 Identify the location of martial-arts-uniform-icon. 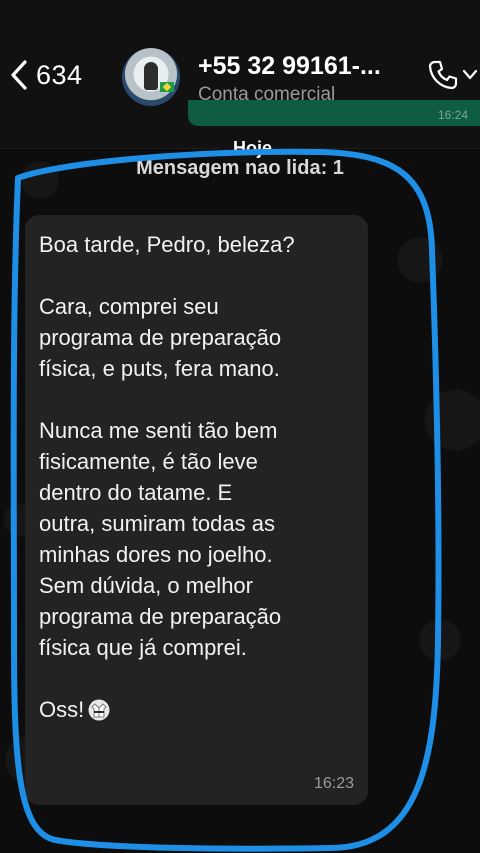
(99, 710).